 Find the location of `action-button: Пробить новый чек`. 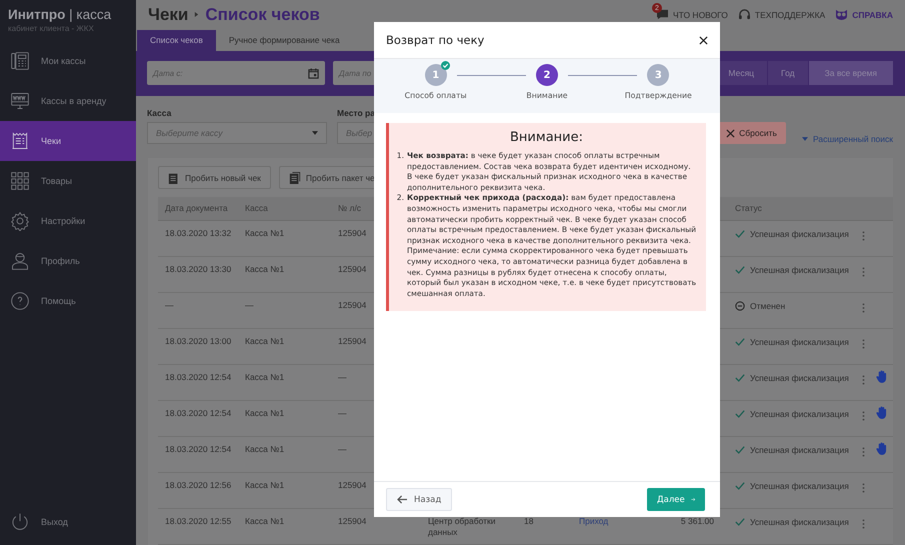

action-button: Пробить новый чек is located at coordinates (214, 177).